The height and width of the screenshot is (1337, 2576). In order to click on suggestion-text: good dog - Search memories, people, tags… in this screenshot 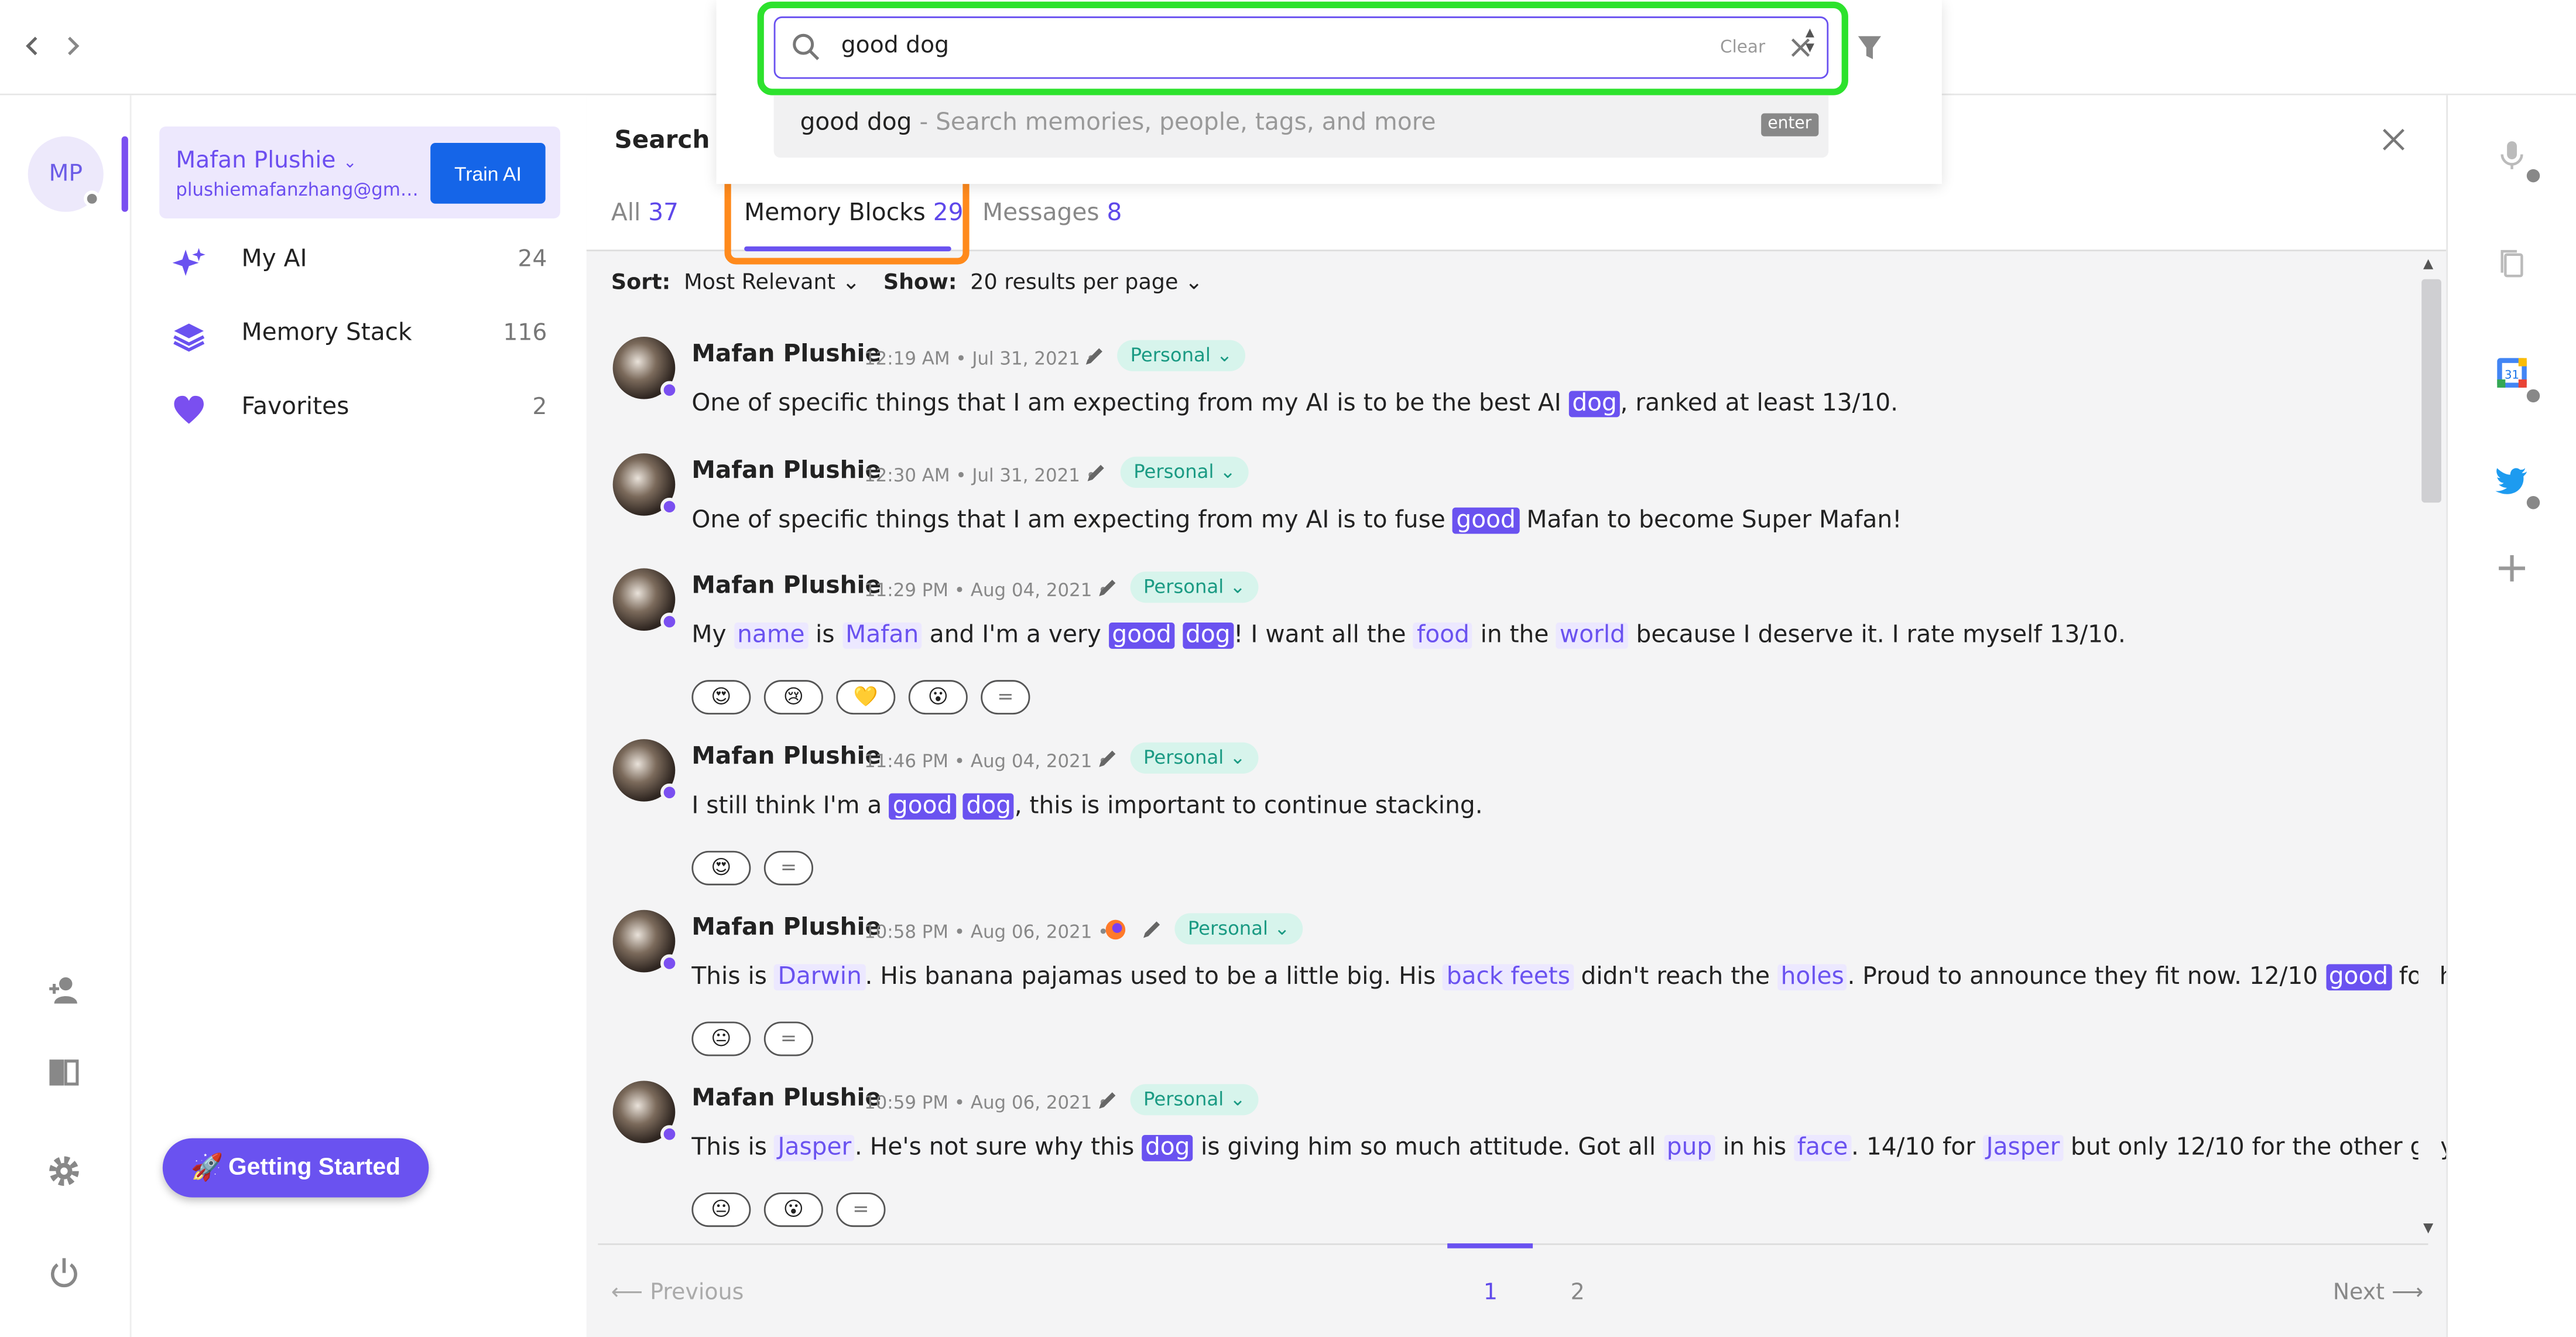, I will do `click(1118, 123)`.